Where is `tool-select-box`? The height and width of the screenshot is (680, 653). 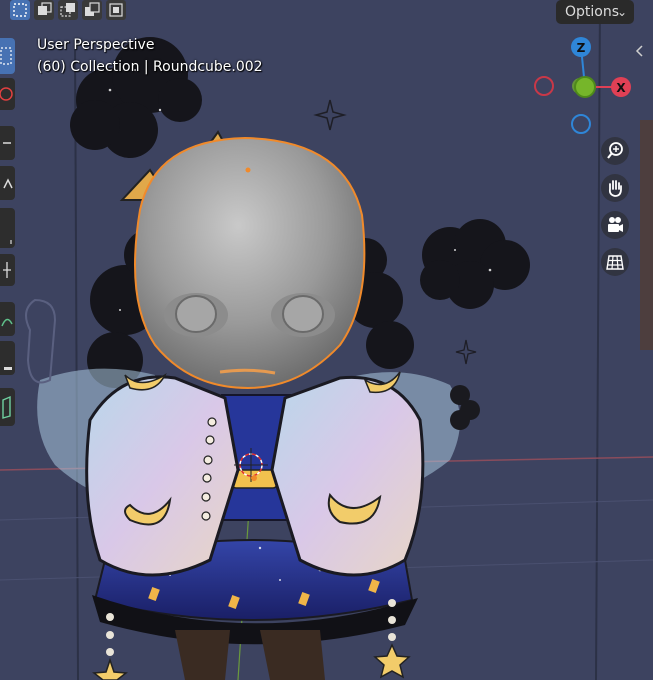
tool-select-box is located at coordinates (7, 56).